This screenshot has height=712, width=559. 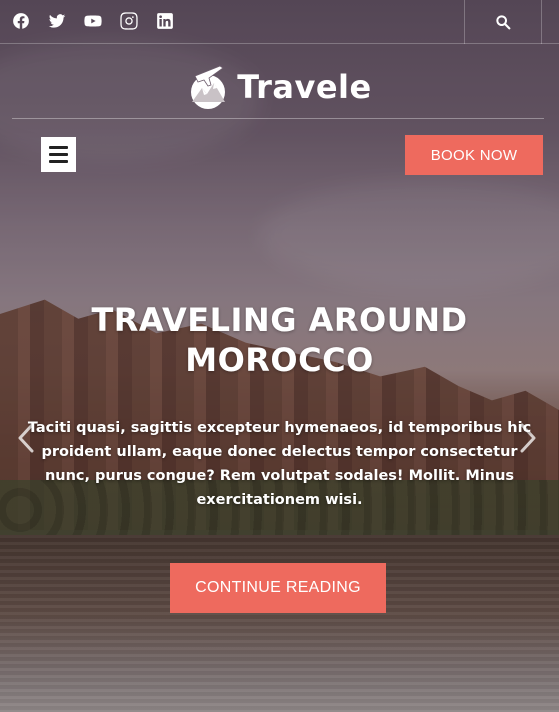 I want to click on slide-title-line2: MOROCCO, so click(x=279, y=360).